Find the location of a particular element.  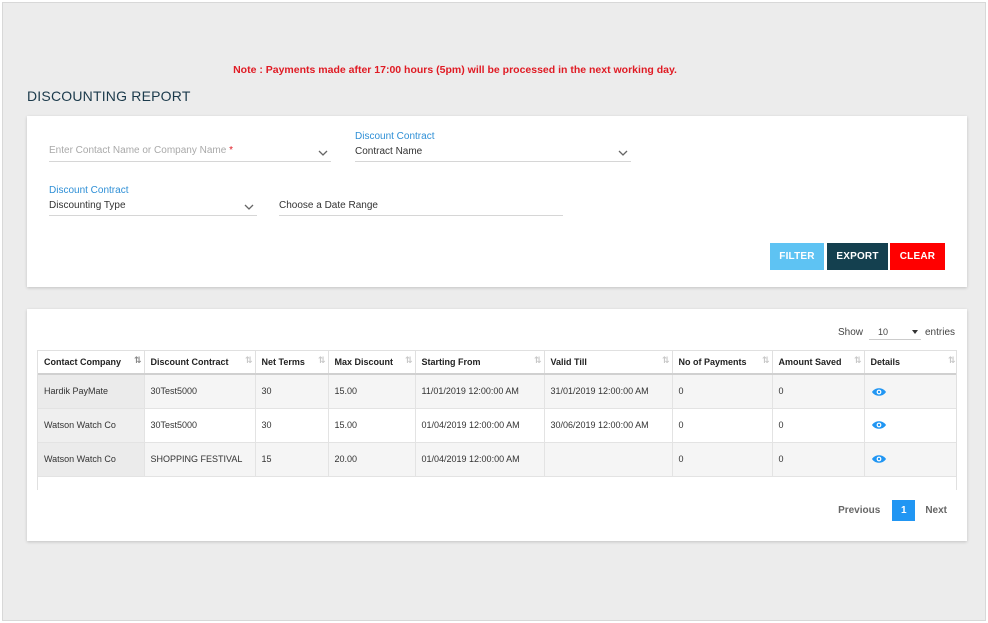

column-header: Max Discount ⇅ is located at coordinates (372, 363).